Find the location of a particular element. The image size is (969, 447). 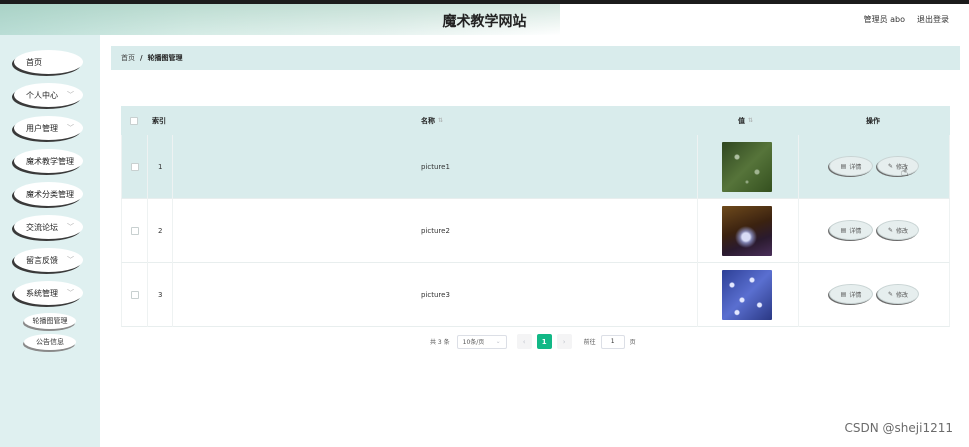

page-size-value: 10条/页 is located at coordinates (473, 342).